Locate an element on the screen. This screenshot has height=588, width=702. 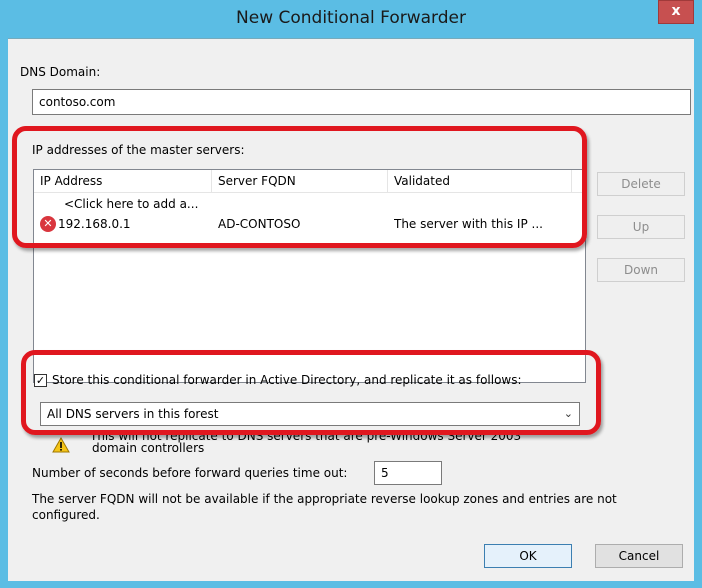
delete-button: Delete is located at coordinates (641, 184).